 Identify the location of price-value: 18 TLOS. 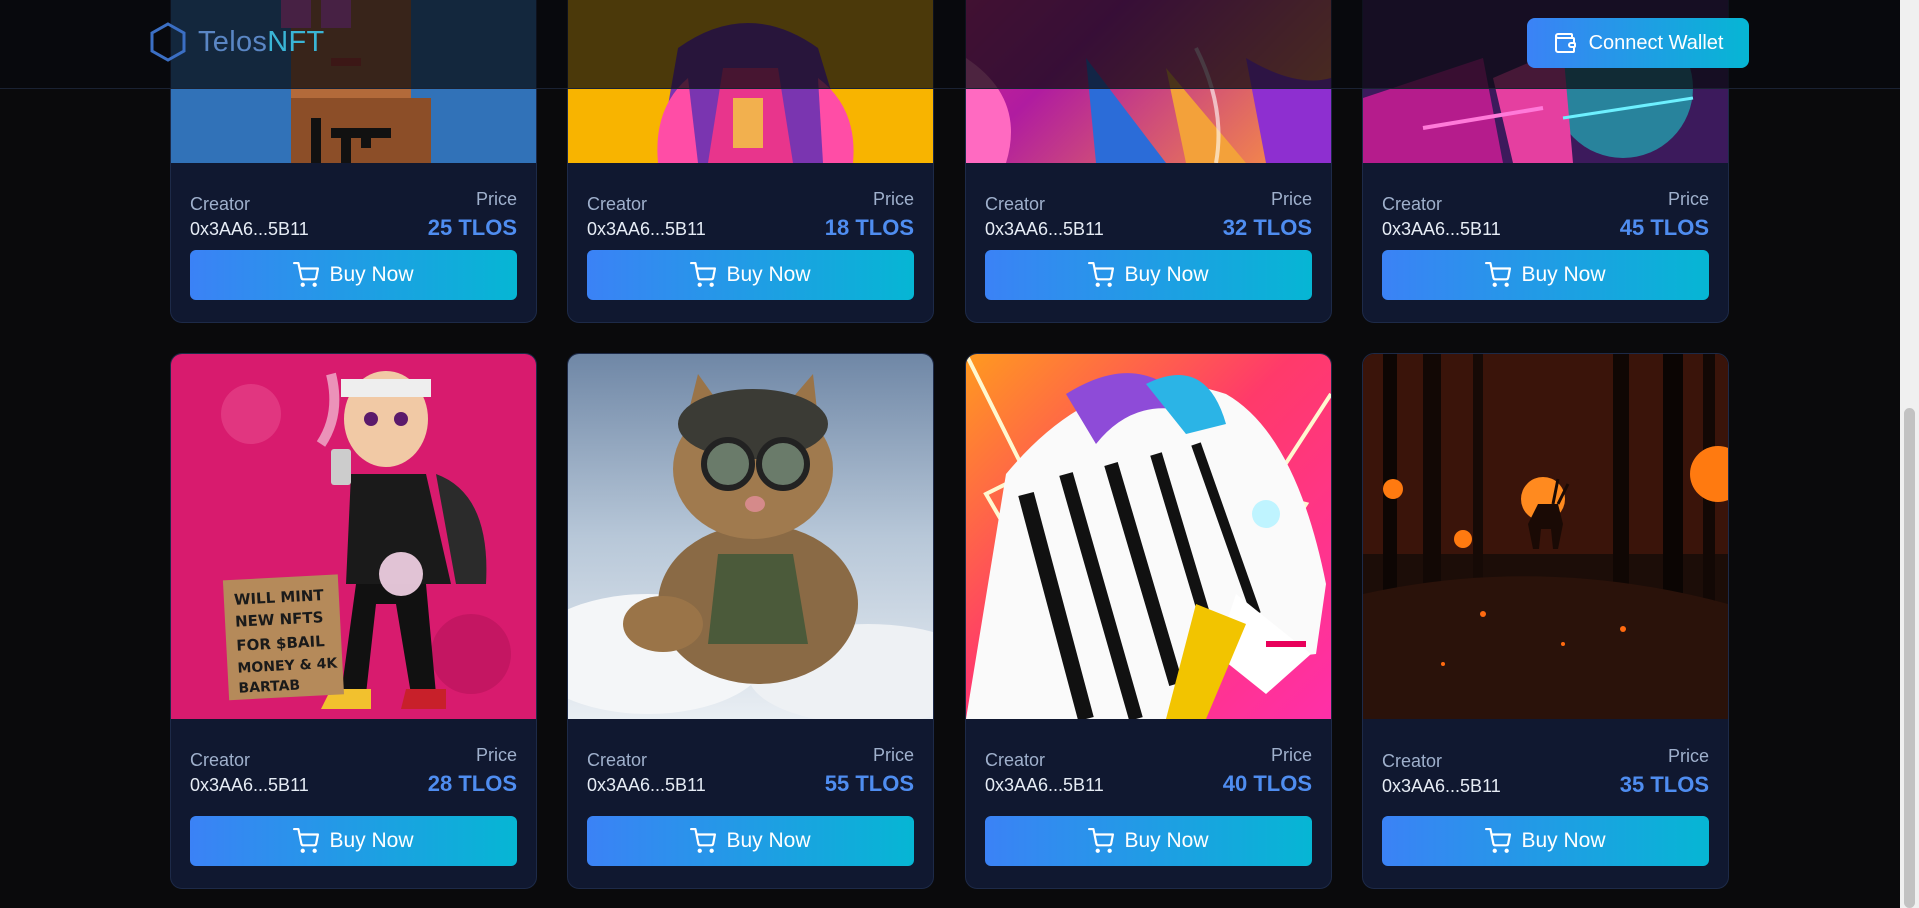
(869, 227).